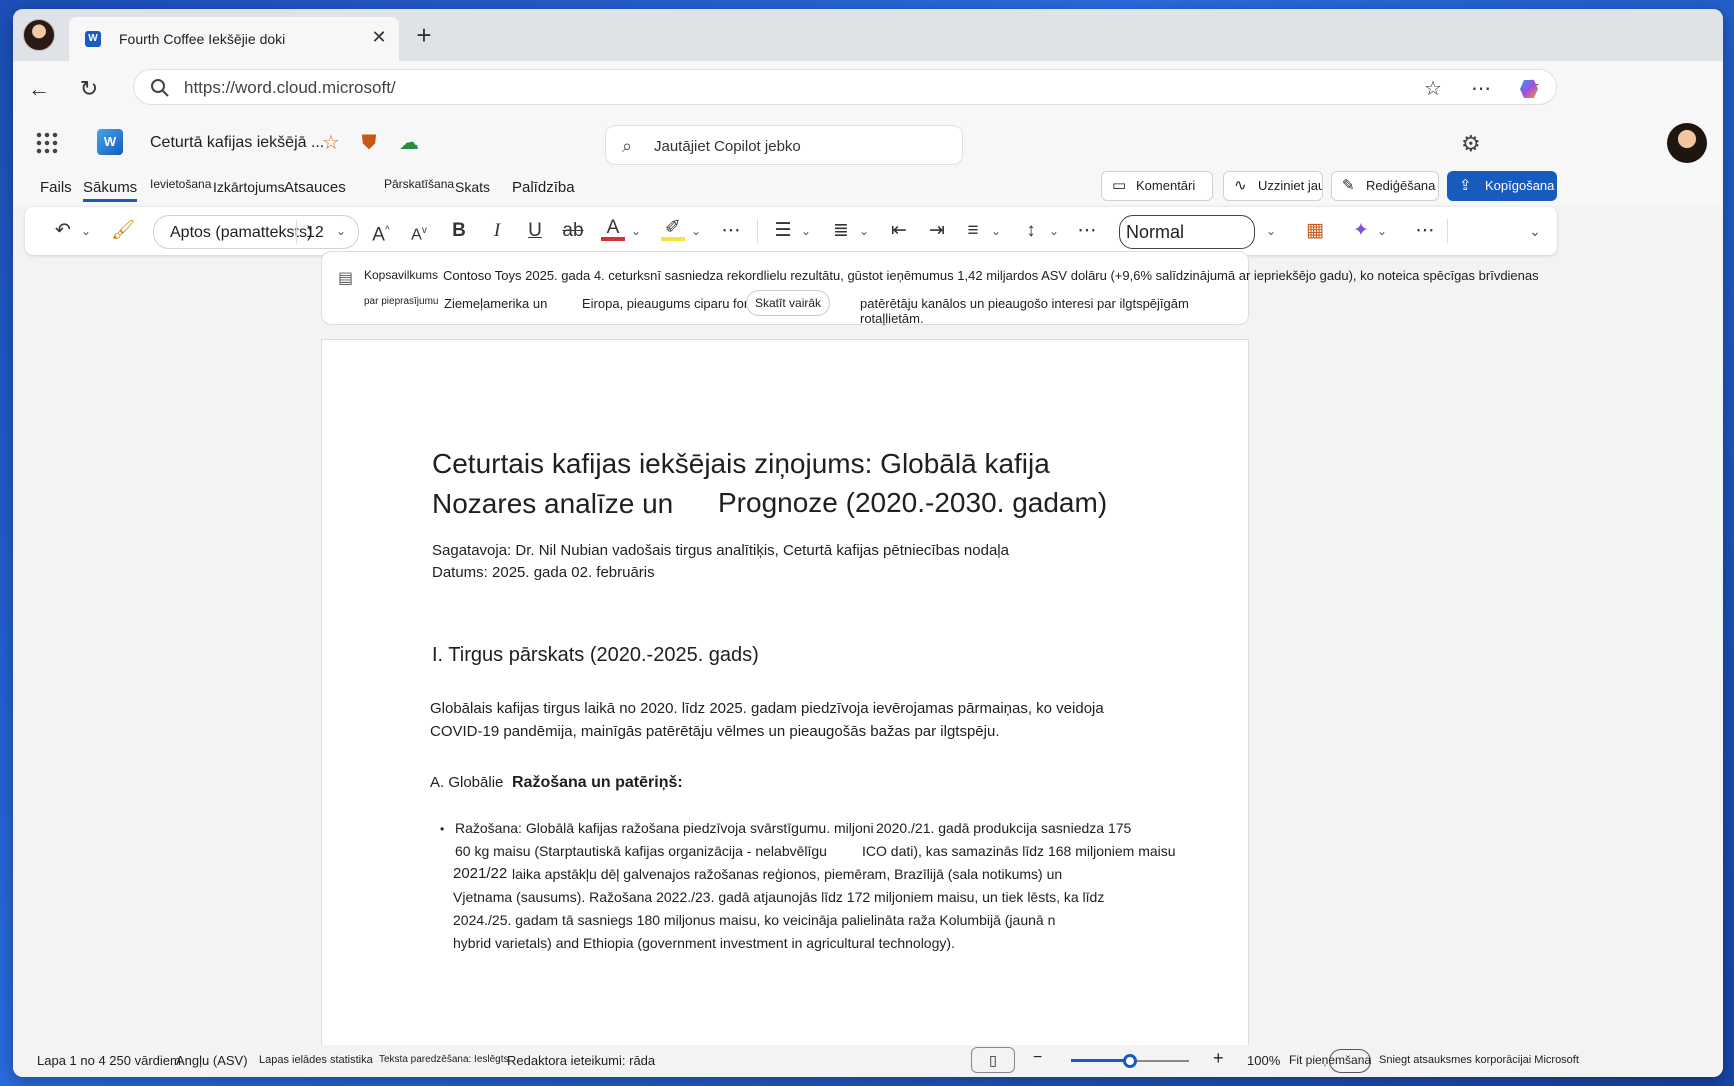  Describe the element at coordinates (86, 231) in the screenshot. I see `undo-dropdown-chevron-icon: ⌄` at that location.